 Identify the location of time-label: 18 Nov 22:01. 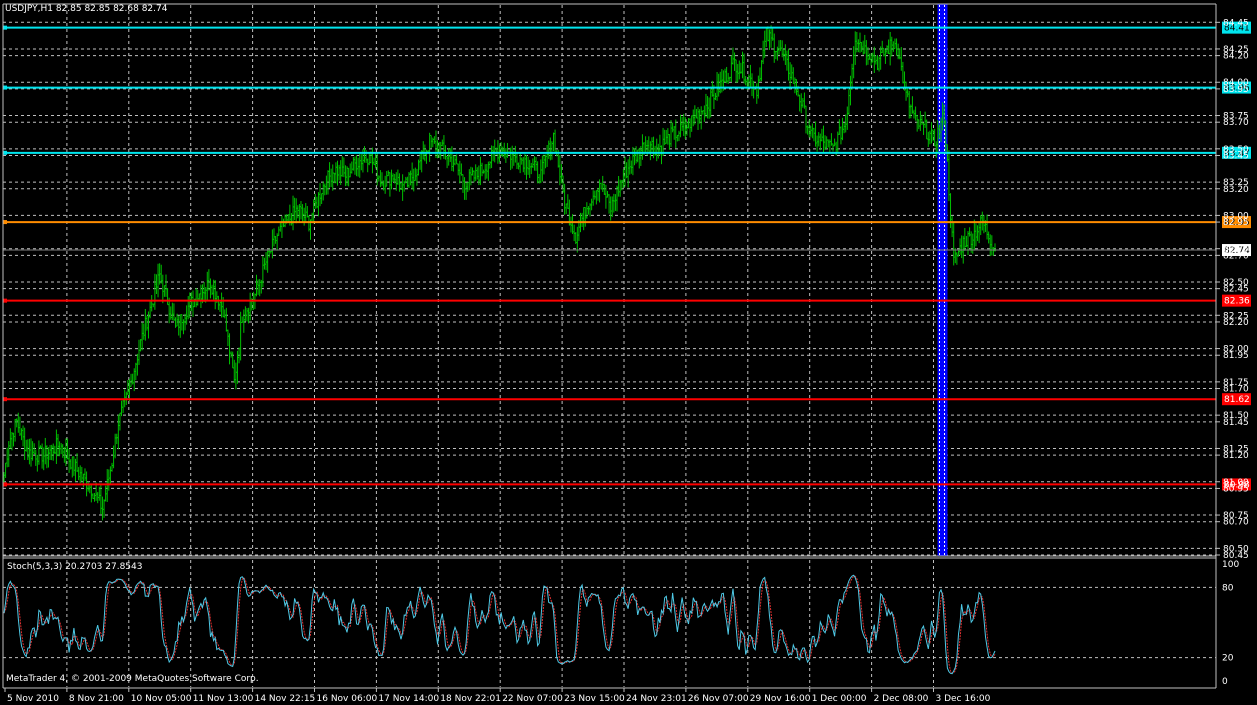
(470, 699).